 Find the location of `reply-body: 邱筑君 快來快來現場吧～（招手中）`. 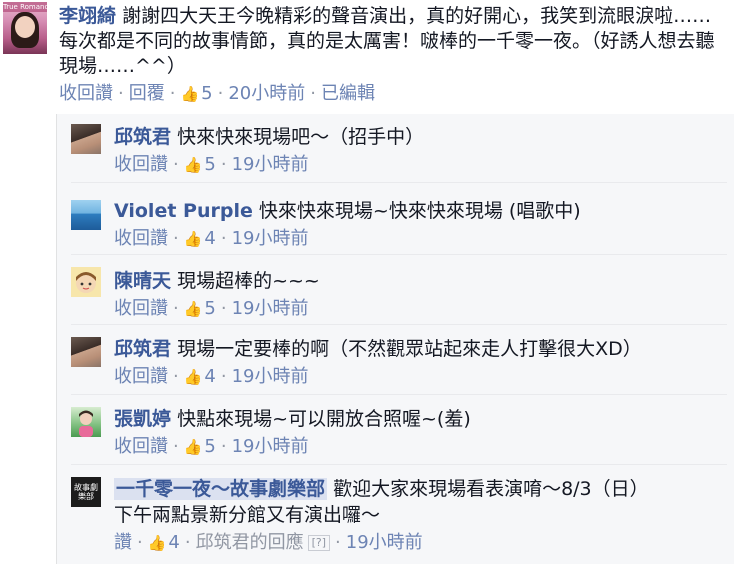

reply-body: 邱筑君 快來快來現場吧～（招手中） is located at coordinates (420, 137).